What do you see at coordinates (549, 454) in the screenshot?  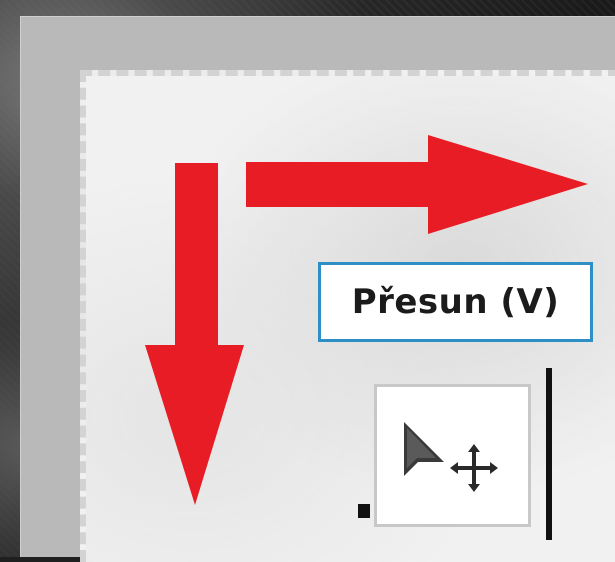 I see `toolbar-divider` at bounding box center [549, 454].